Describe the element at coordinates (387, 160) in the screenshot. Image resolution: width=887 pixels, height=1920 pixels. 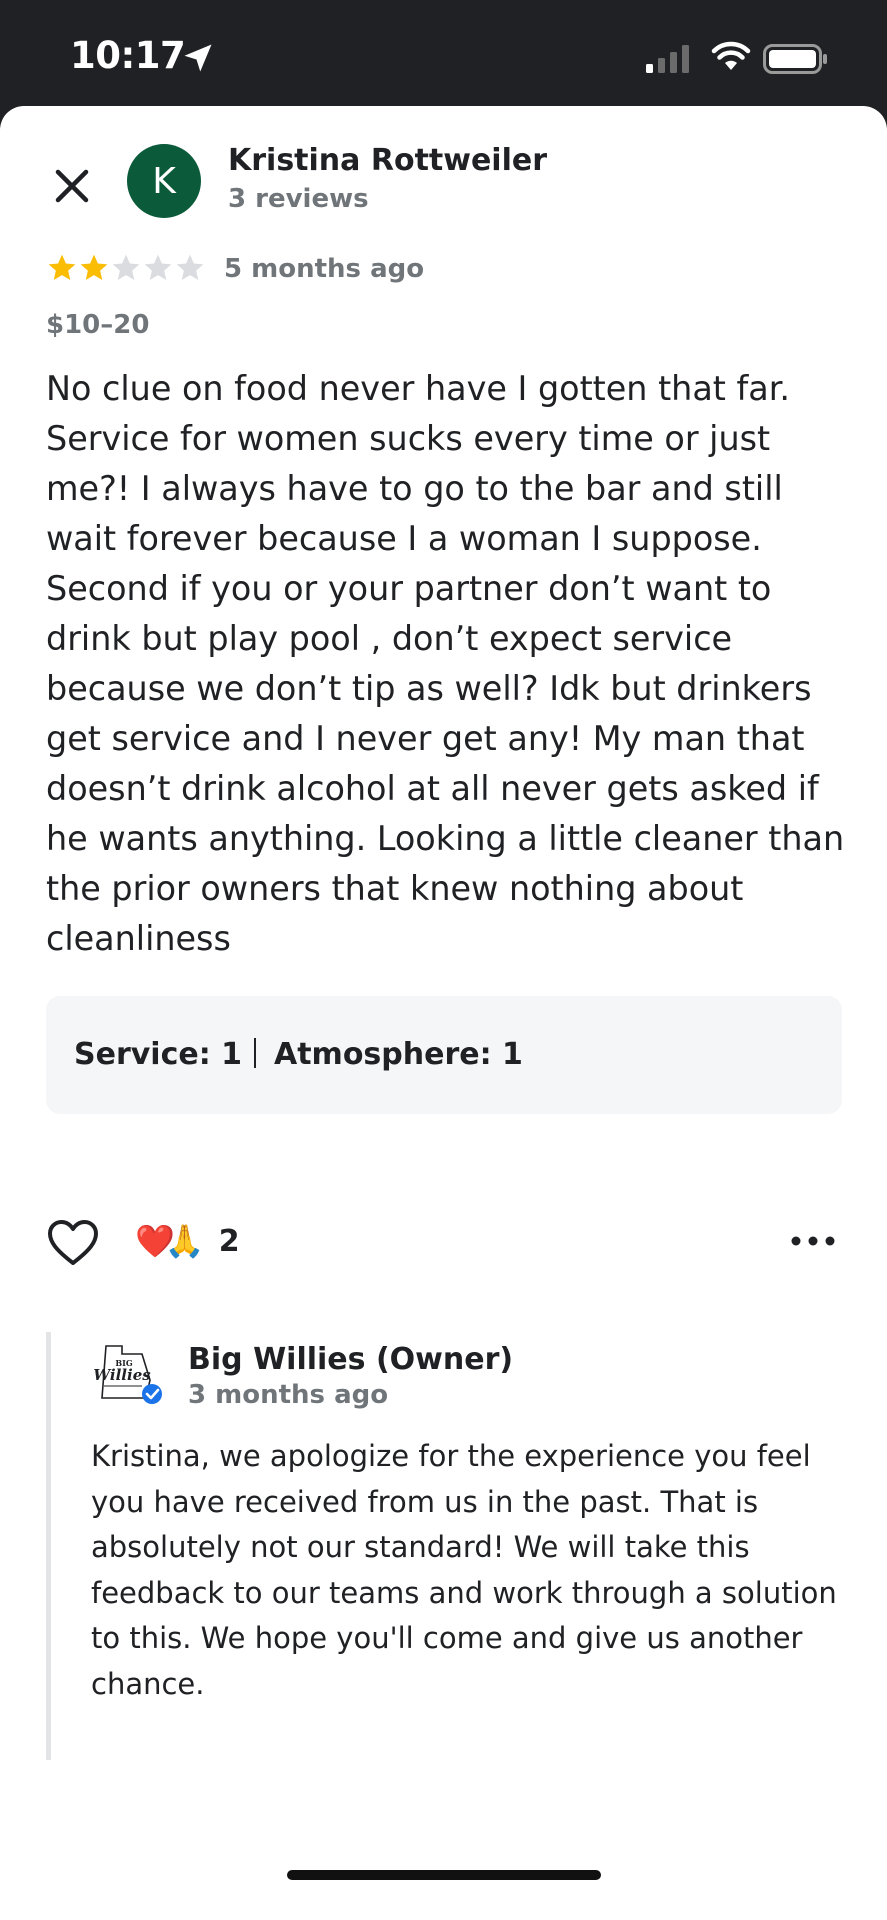
I see `reviewer-name: Kristina Rottweiler` at that location.